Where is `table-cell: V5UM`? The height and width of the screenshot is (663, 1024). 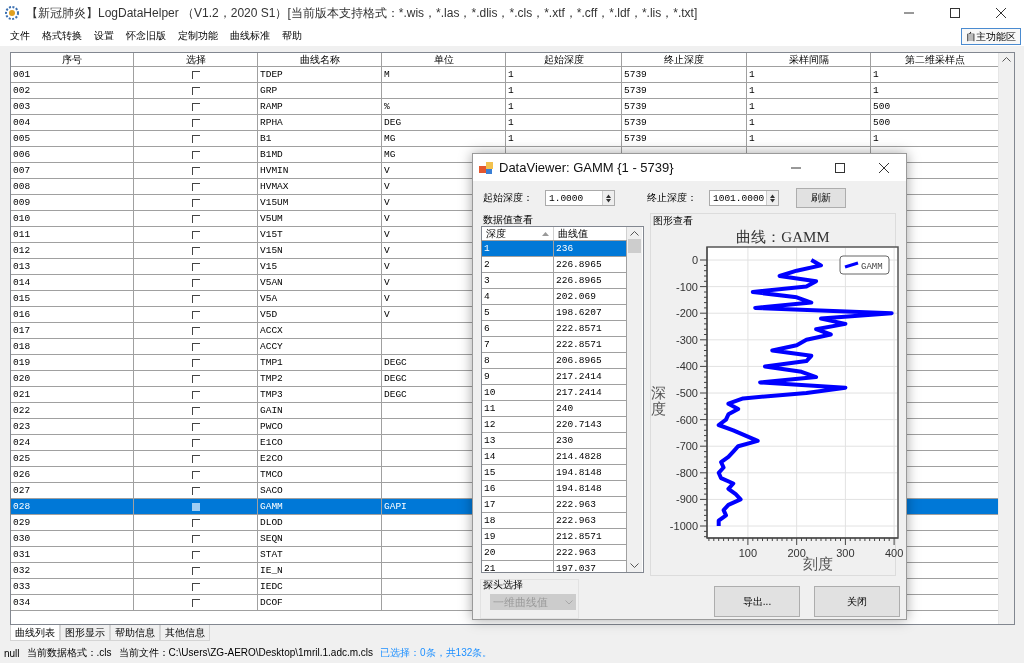
table-cell: V5UM is located at coordinates (320, 218).